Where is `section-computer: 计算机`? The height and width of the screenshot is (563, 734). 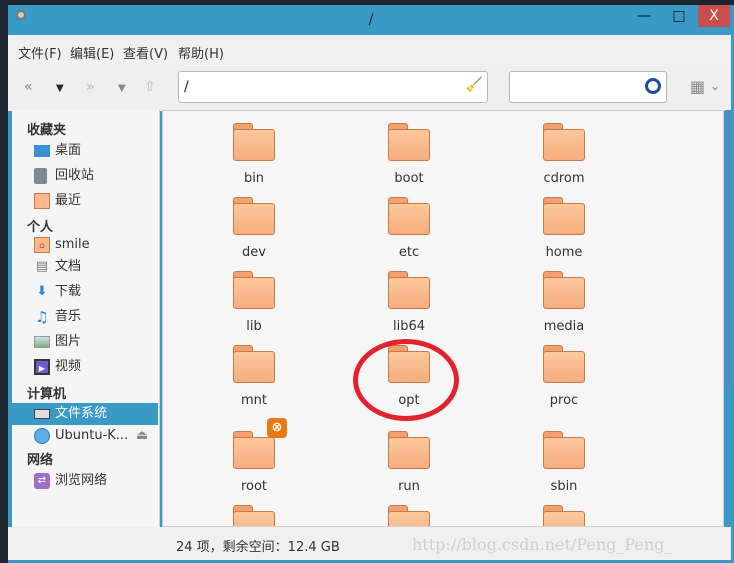
section-computer: 计算机 is located at coordinates (47, 394).